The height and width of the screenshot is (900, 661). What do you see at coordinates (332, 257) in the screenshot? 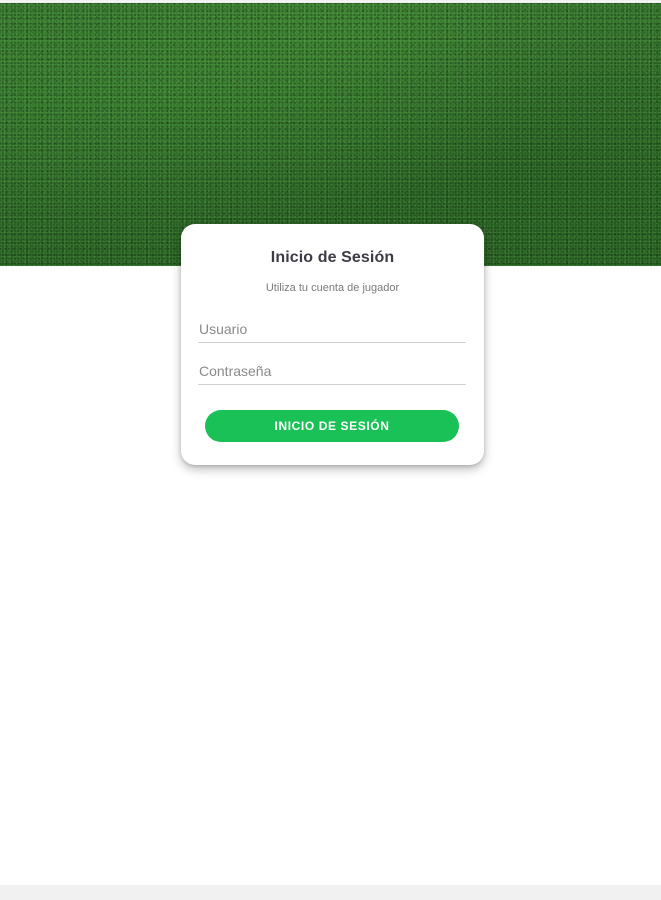
I see `login-title: Inicio de Sesión` at bounding box center [332, 257].